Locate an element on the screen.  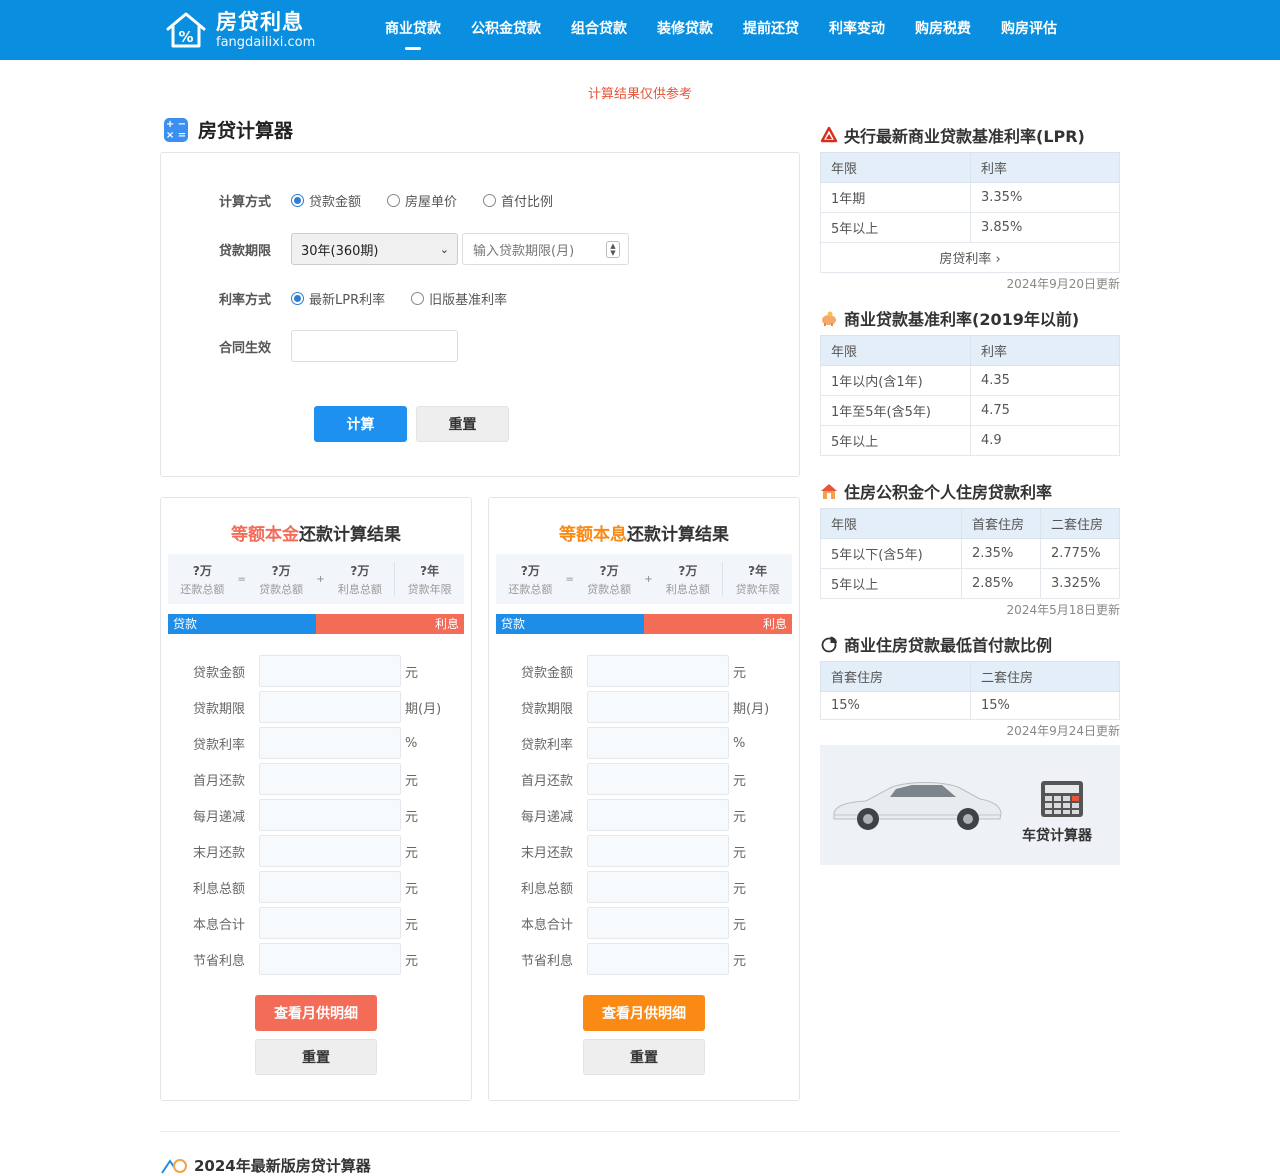
fund-updated: 2024年5月18日更新 is located at coordinates (1063, 610).